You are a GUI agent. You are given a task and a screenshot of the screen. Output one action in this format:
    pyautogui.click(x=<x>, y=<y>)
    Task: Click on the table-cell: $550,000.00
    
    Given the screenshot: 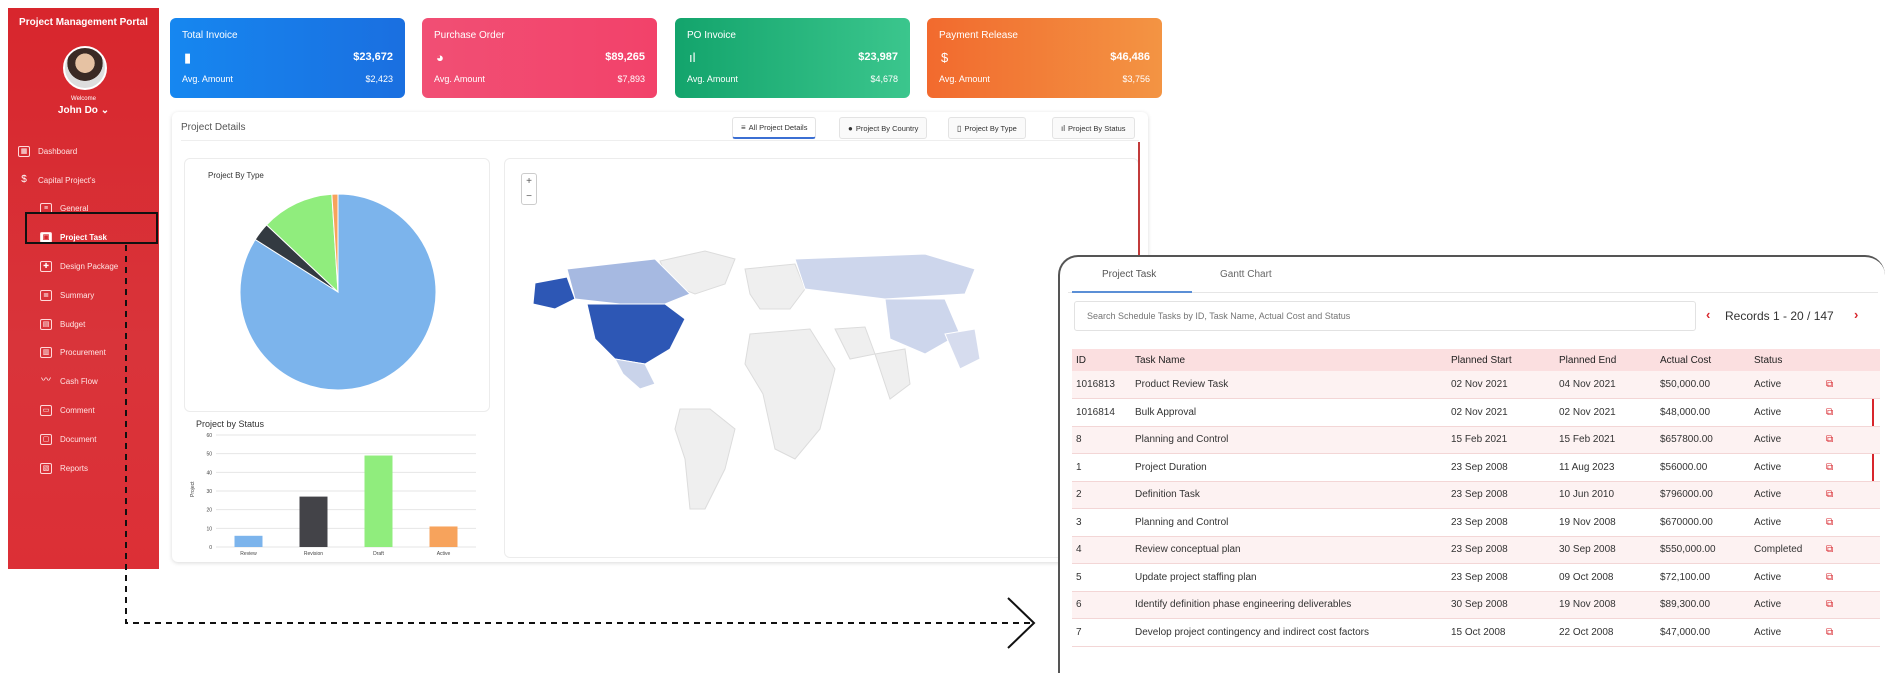 What is the action you would take?
    pyautogui.click(x=1703, y=550)
    